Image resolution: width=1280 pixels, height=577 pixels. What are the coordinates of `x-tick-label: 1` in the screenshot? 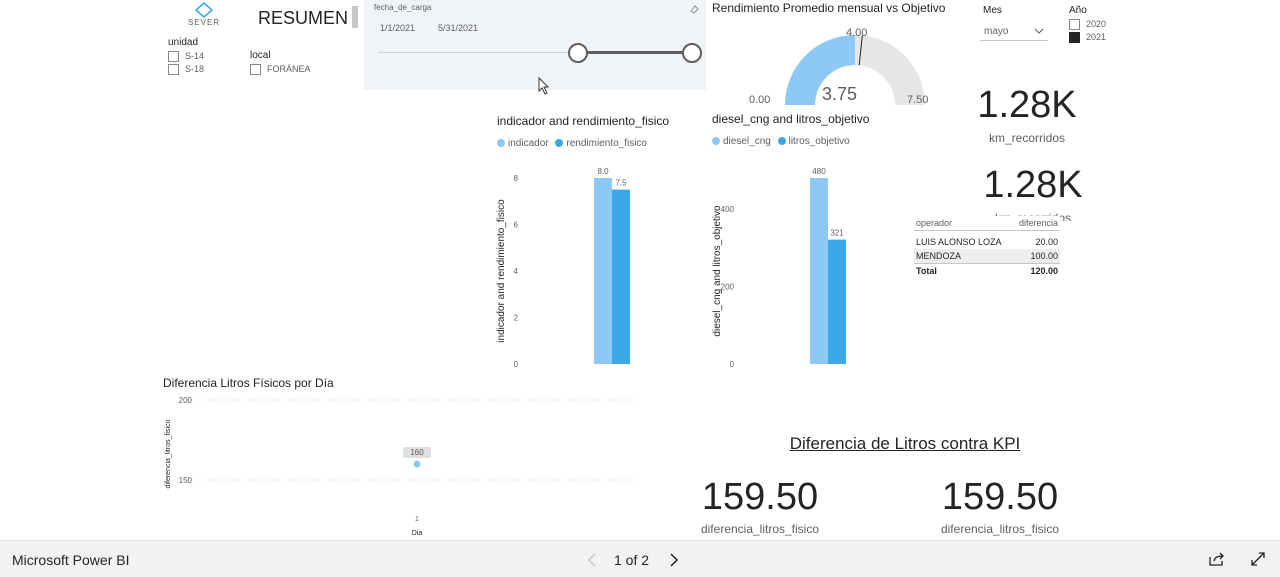 It's located at (417, 519).